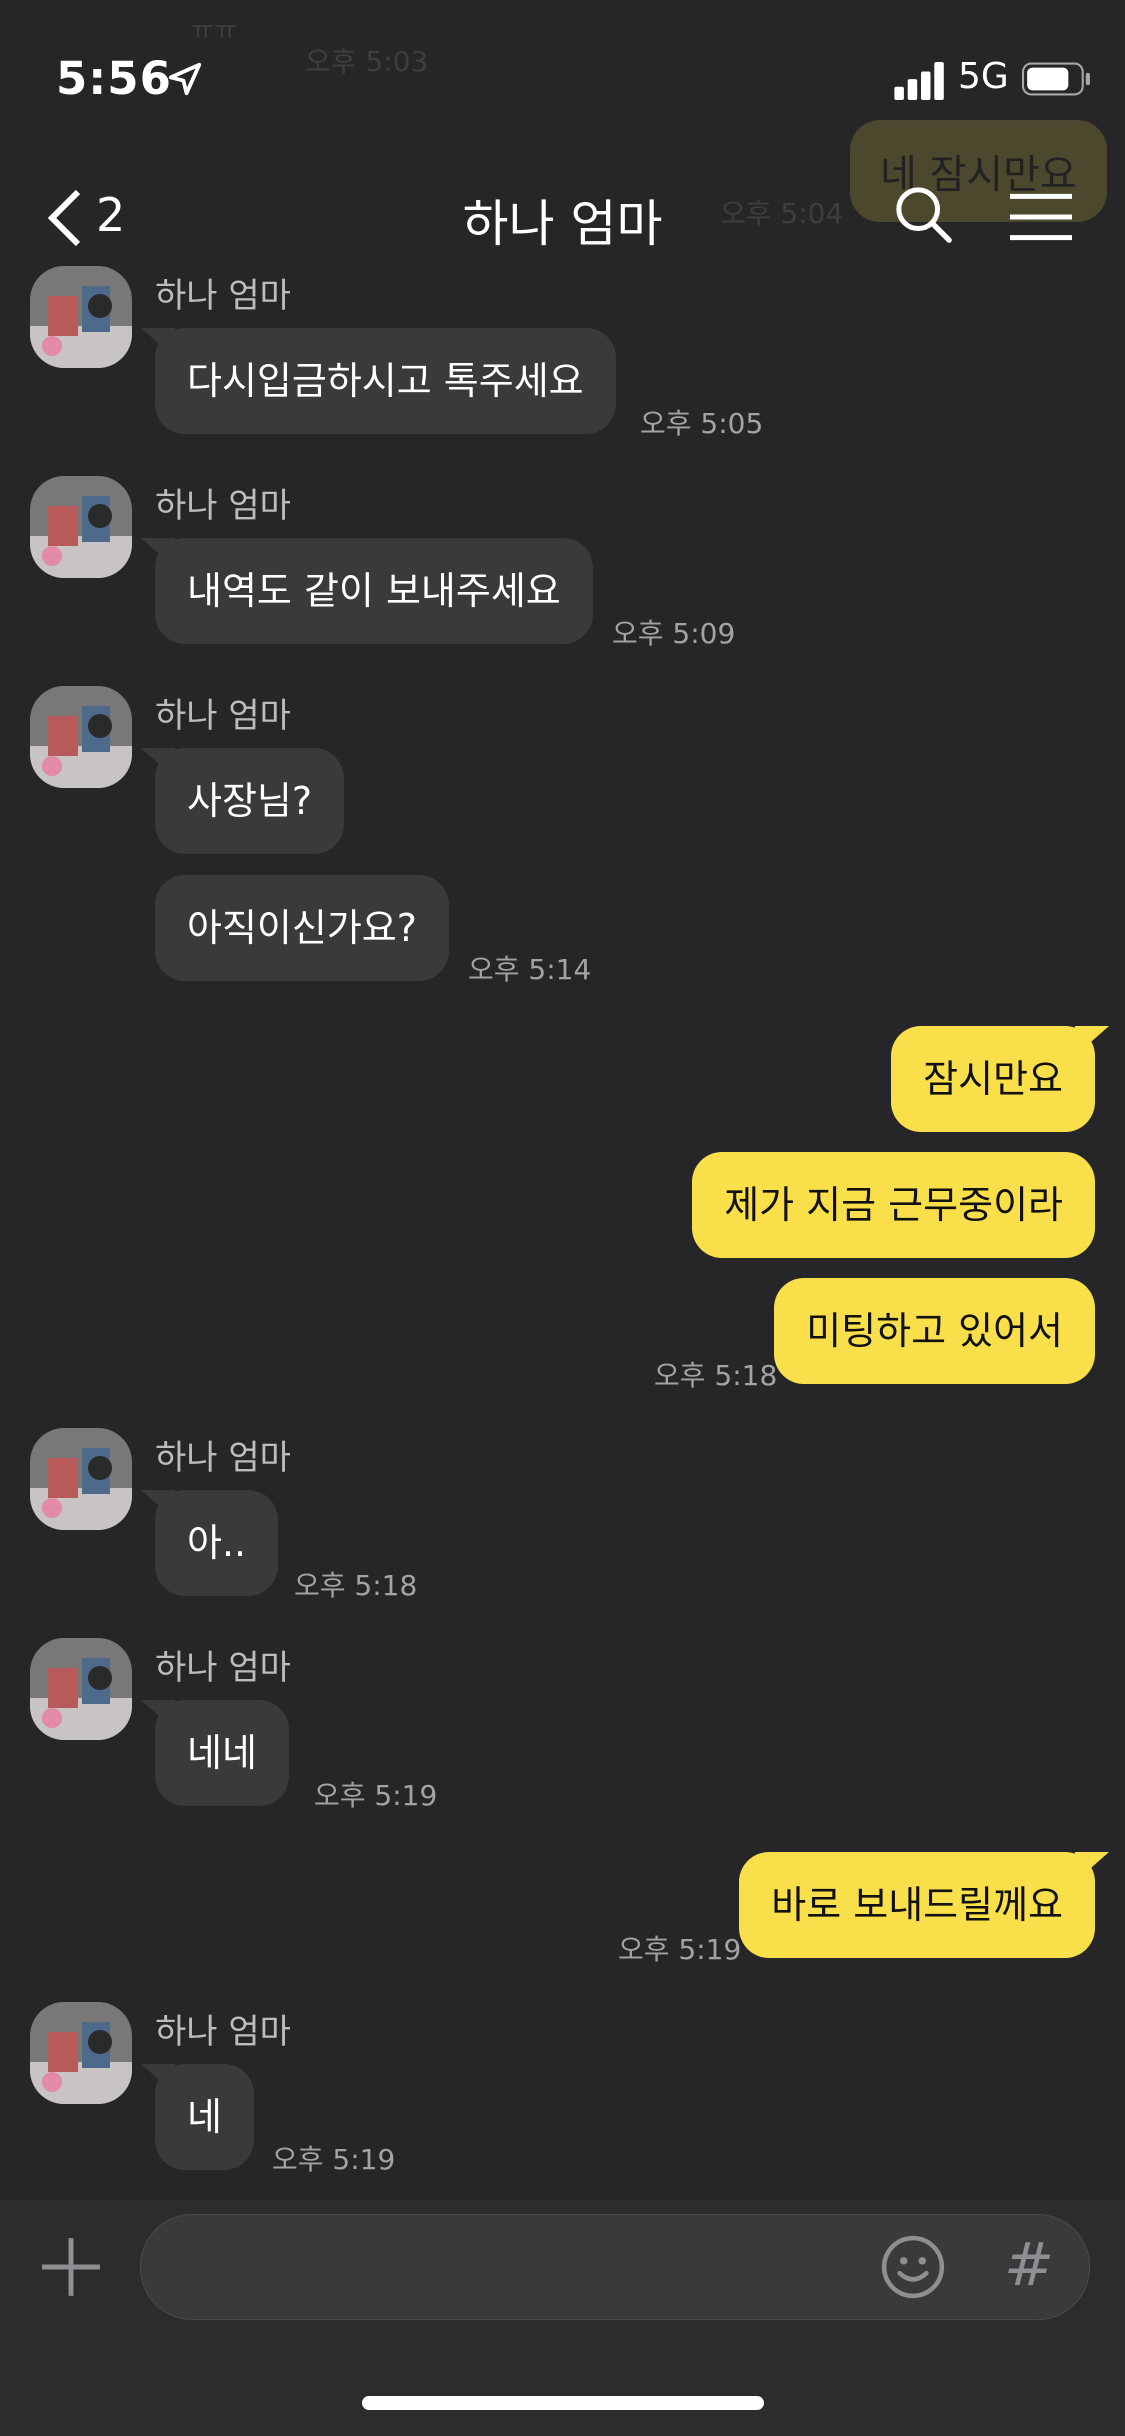 This screenshot has width=1125, height=2436. Describe the element at coordinates (185, 79) in the screenshot. I see `location-arrow-icon` at that location.